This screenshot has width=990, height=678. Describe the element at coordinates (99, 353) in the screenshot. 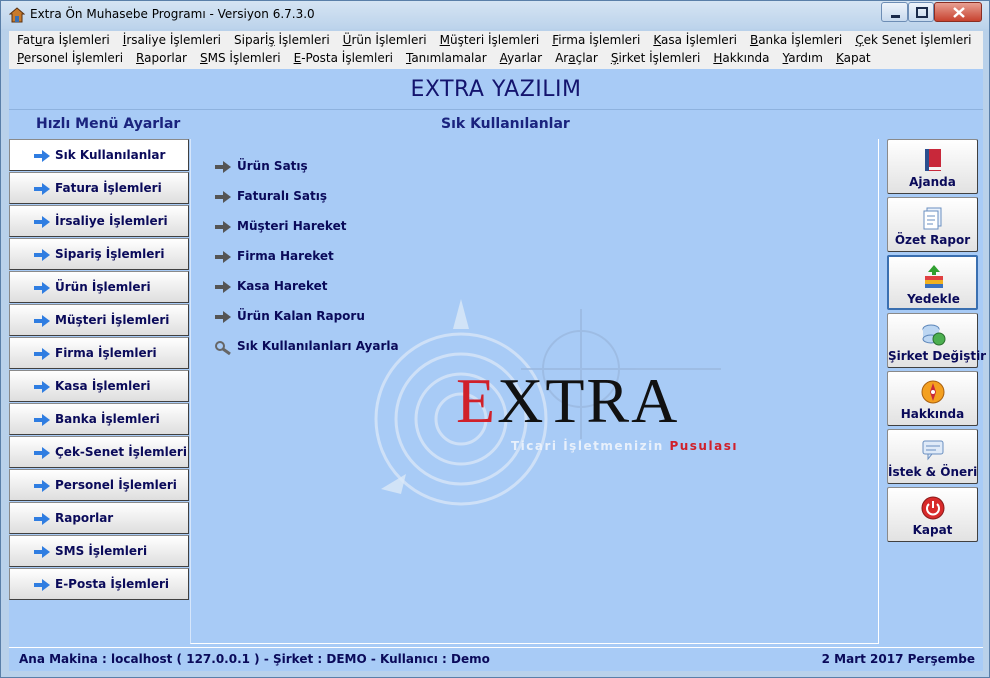

I see `nav-item: Firma İşlemleri` at that location.